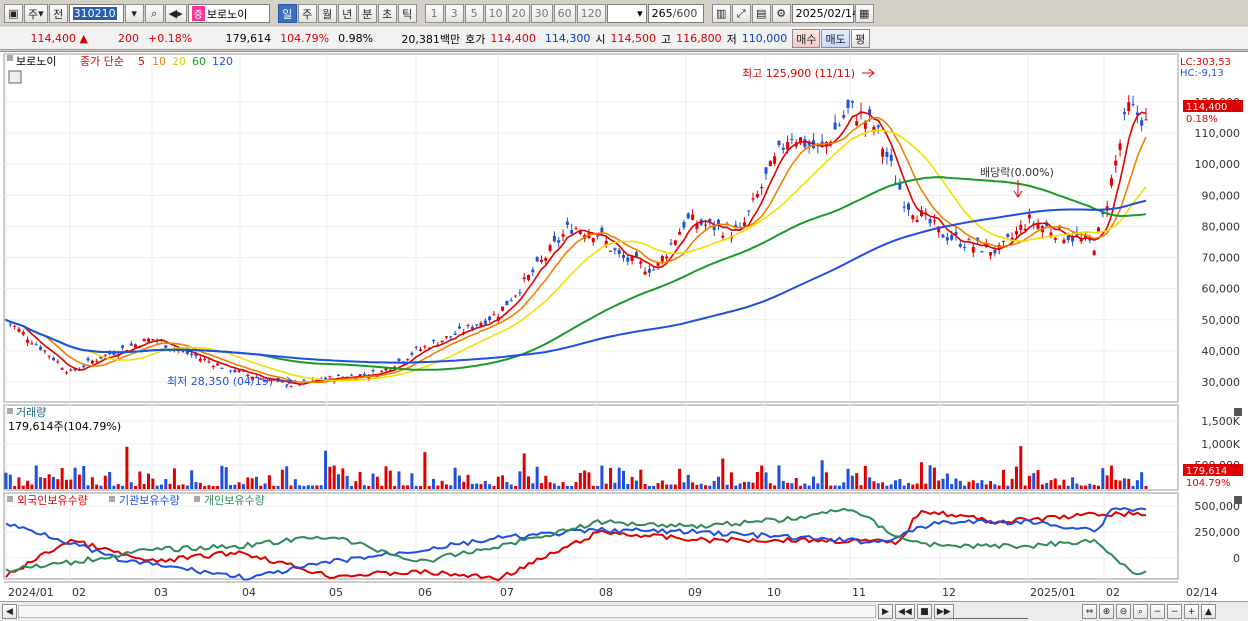 The image size is (1248, 621). Describe the element at coordinates (564, 13) in the screenshot. I see `interval-button-6: 60` at that location.